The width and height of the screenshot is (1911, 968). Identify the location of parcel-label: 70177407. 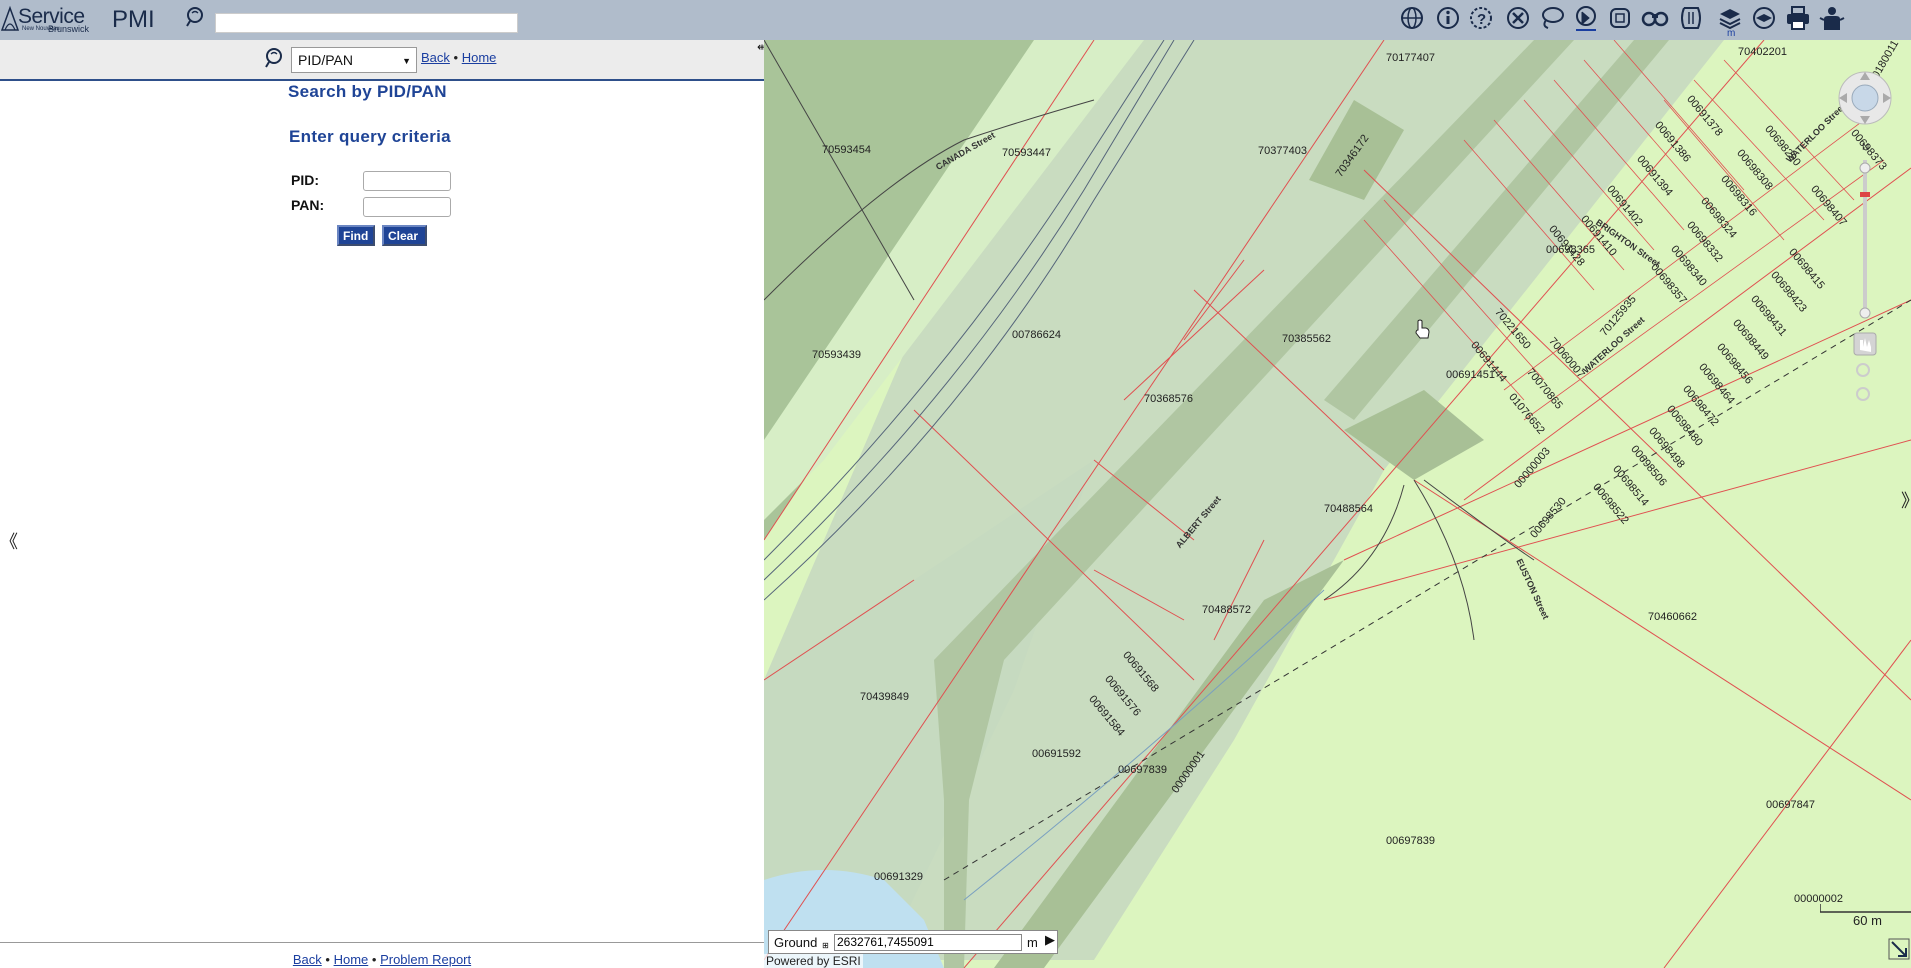
(1410, 58).